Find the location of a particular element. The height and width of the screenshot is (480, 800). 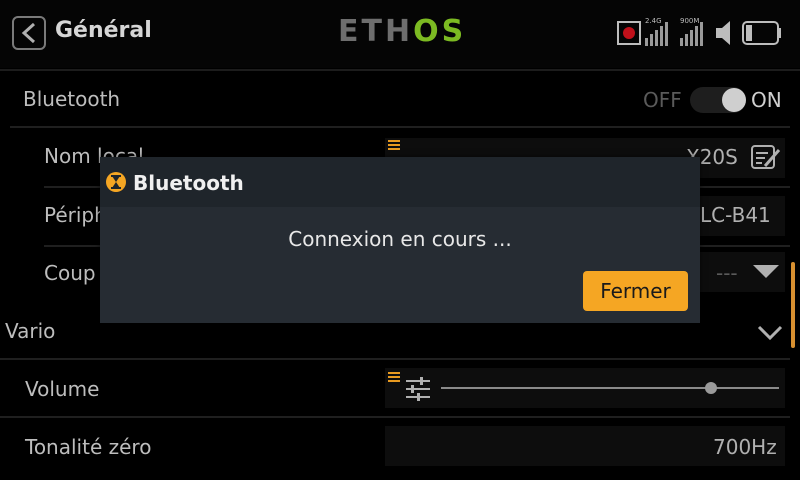

rf-900-label: 900M is located at coordinates (689, 21).